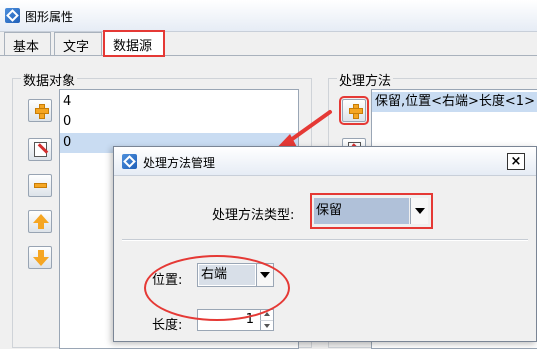  I want to click on stepper-up-button, so click(266, 315).